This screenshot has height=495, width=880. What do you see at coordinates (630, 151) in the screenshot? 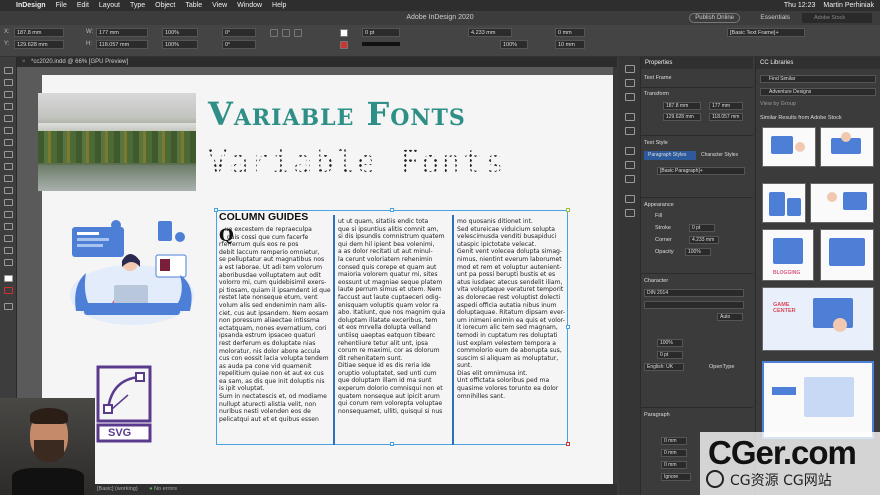
I see `paragraph-styles-panel-icon` at bounding box center [630, 151].